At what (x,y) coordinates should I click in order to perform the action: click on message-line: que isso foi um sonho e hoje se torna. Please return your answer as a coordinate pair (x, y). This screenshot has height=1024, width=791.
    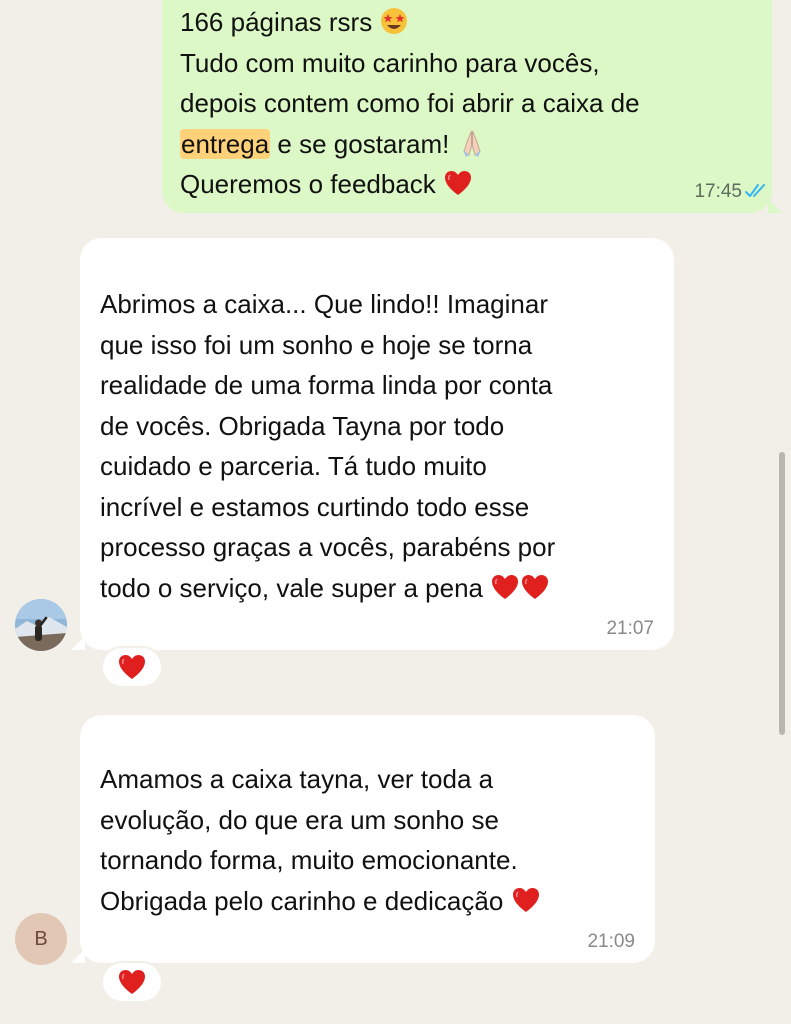
    Looking at the image, I should click on (316, 344).